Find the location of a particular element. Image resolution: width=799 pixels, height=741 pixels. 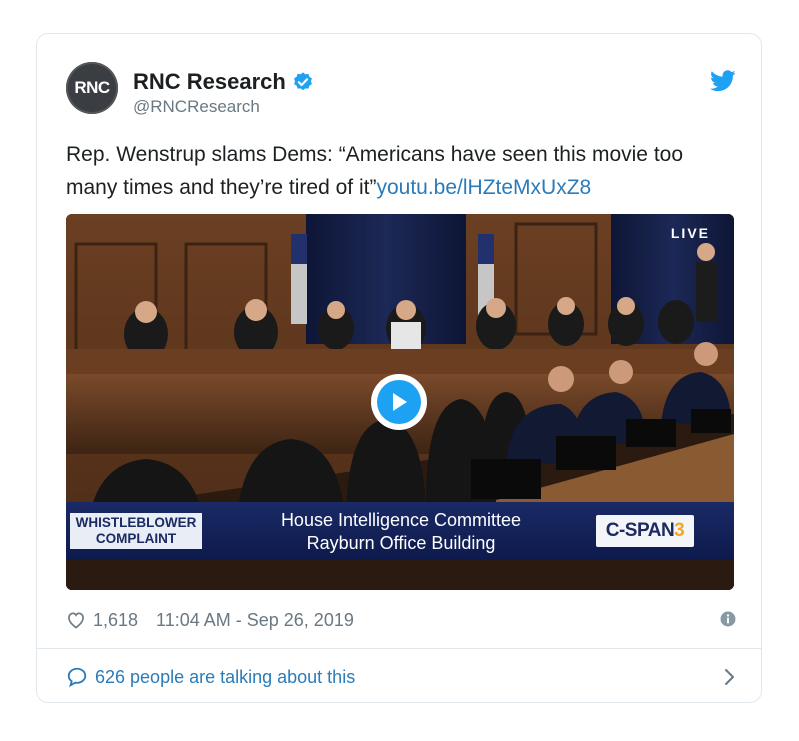

verified-badge-icon is located at coordinates (302, 81).